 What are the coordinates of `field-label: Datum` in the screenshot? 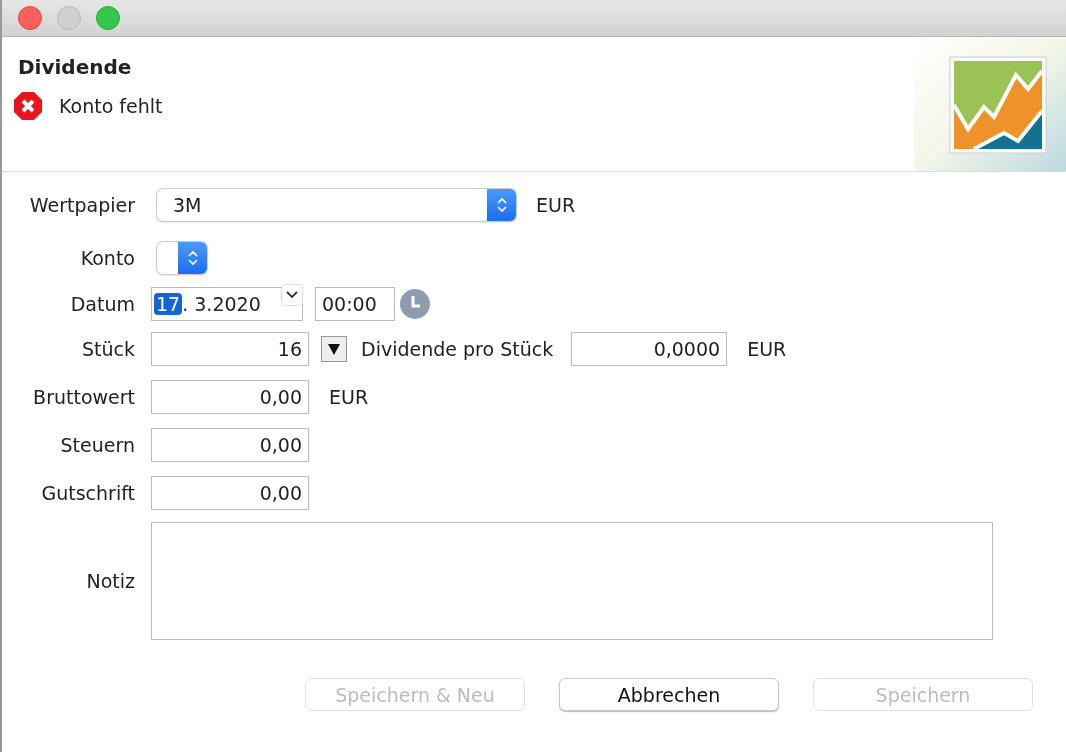 It's located at (102, 304).